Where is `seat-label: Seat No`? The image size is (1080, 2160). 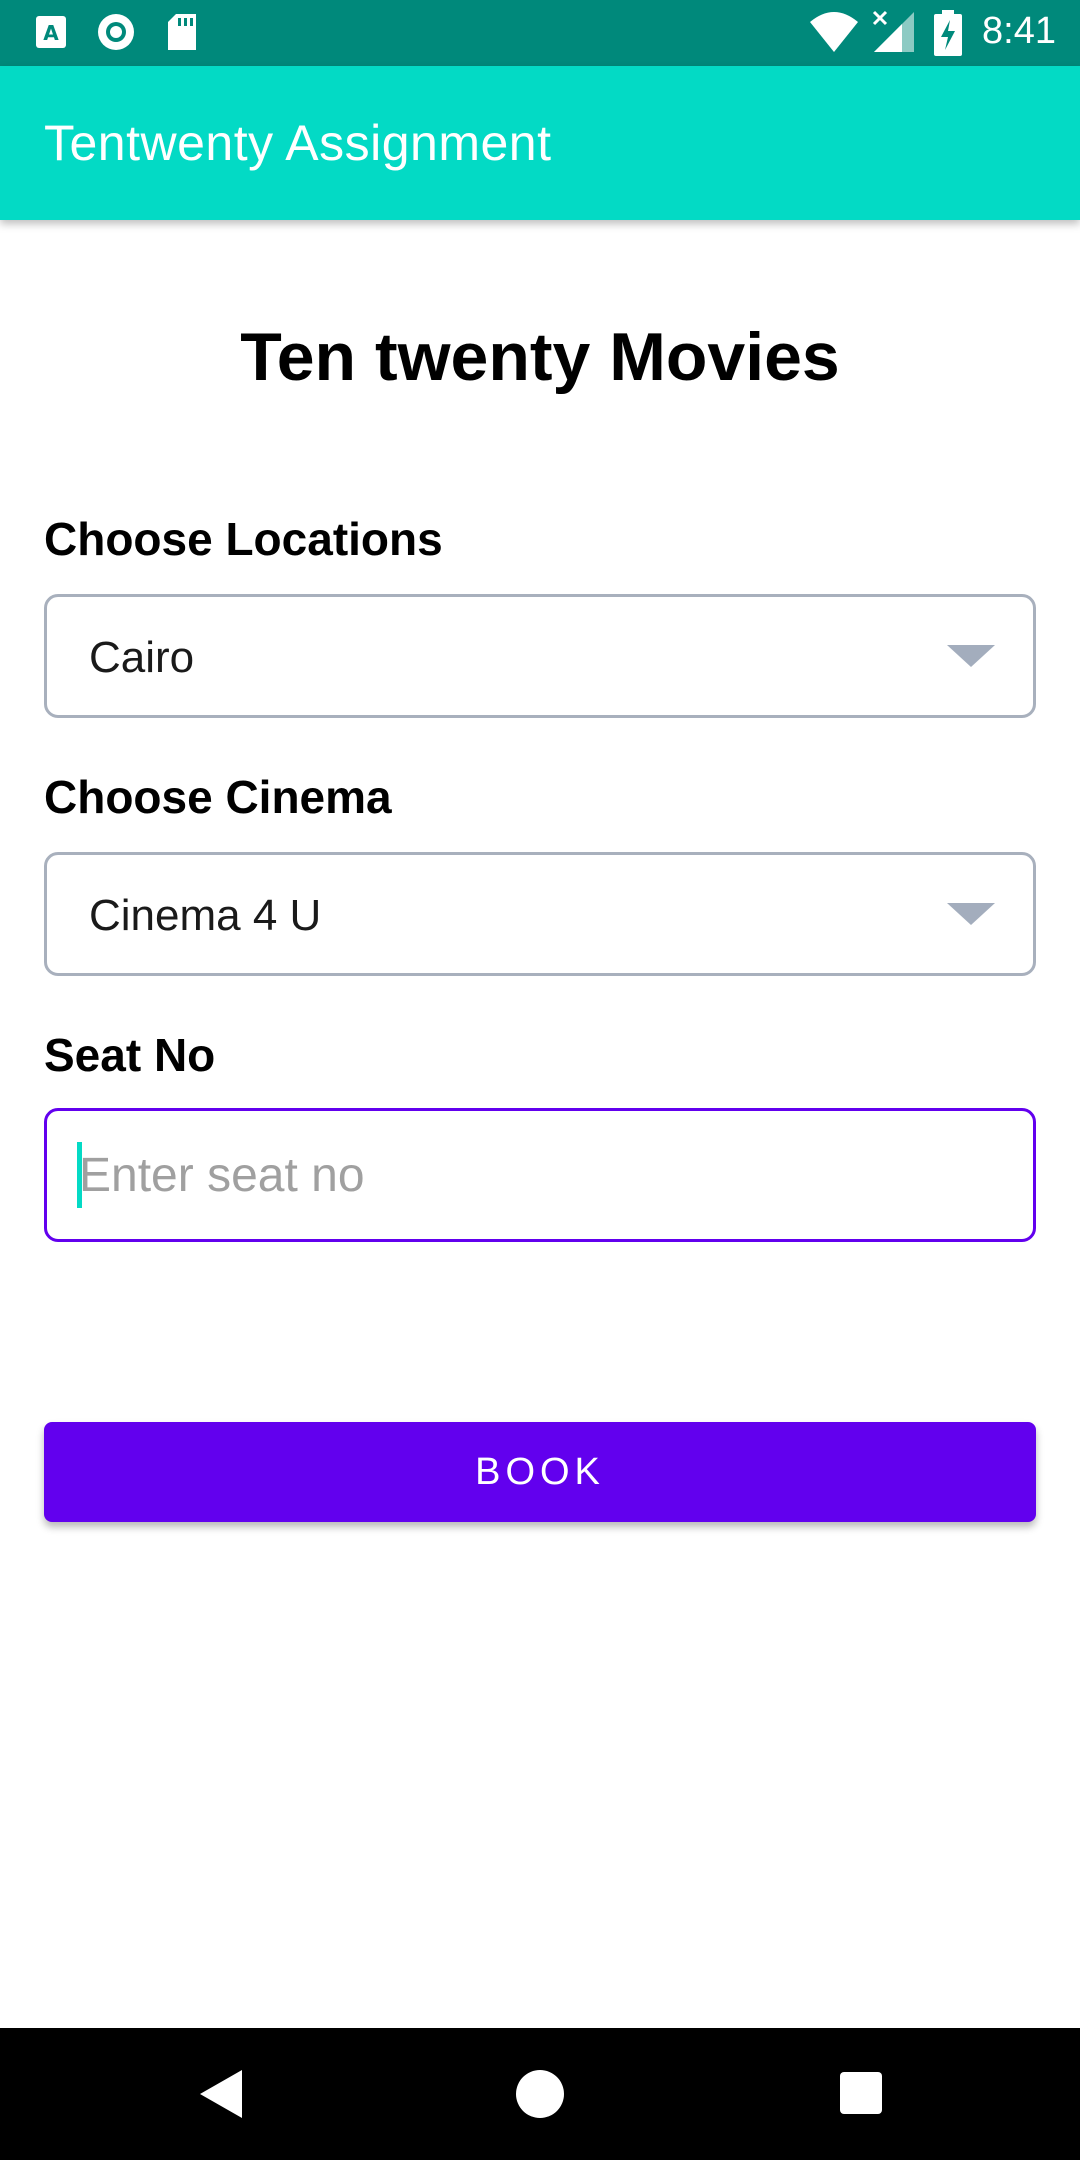 seat-label: Seat No is located at coordinates (130, 1055).